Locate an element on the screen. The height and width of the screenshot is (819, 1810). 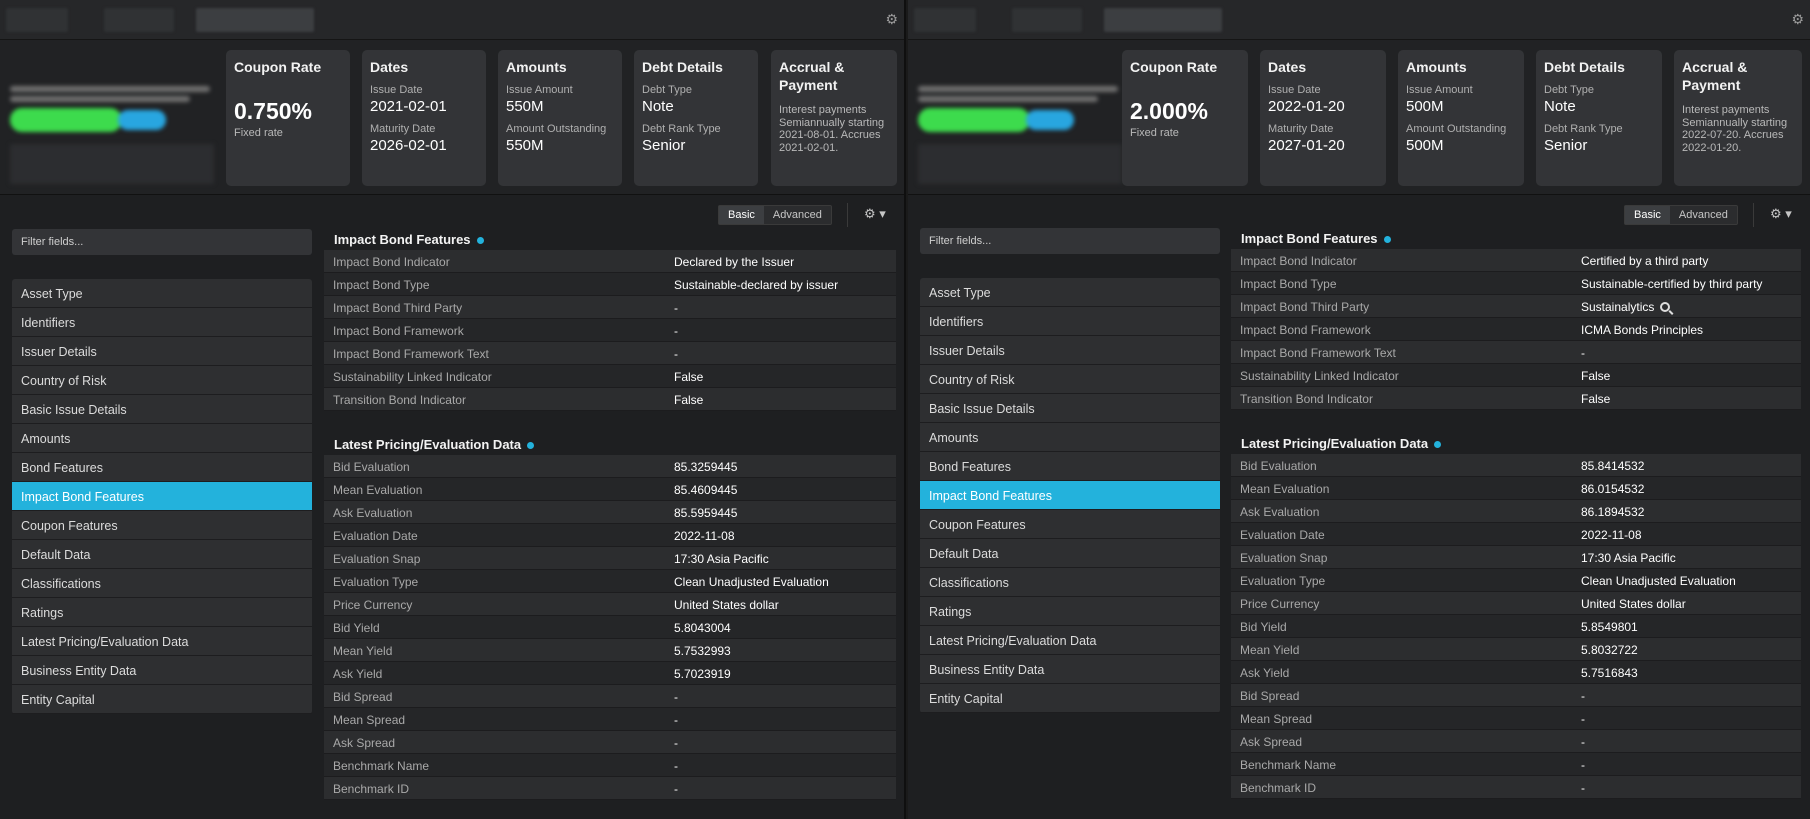
table-row: Mean Spread - is located at coordinates (1516, 718).